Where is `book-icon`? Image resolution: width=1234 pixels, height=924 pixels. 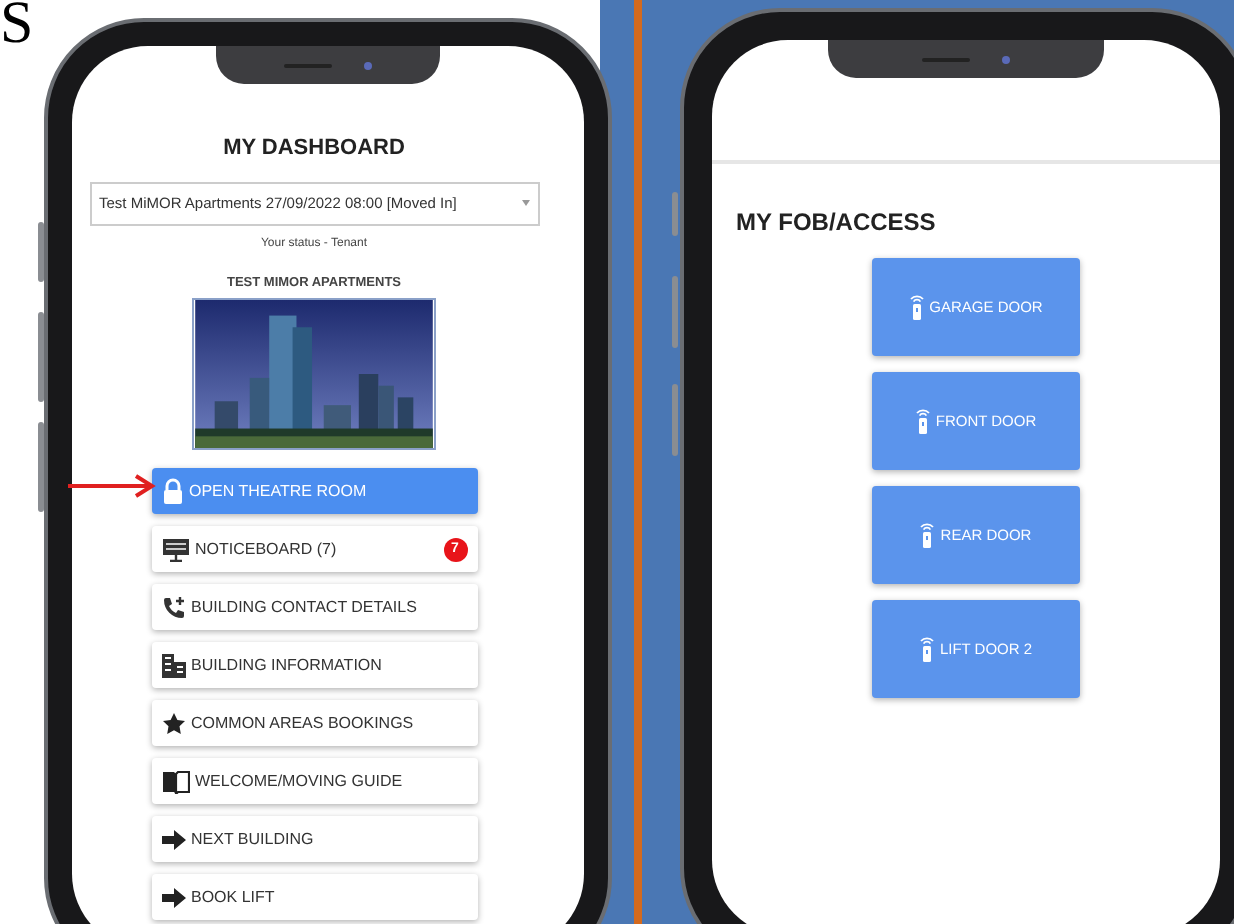 book-icon is located at coordinates (175, 781).